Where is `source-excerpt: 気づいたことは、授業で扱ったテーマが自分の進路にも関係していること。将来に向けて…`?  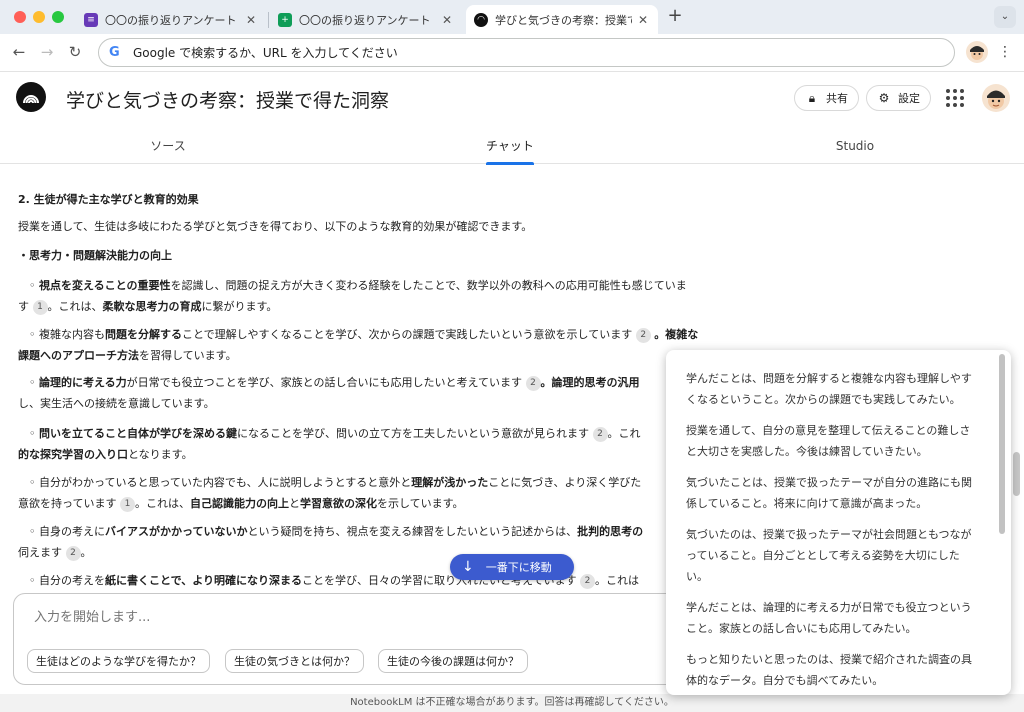
source-excerpt: 気づいたことは、授業で扱ったテーマが自分の進路にも関係していること。将来に向けて… is located at coordinates (829, 493).